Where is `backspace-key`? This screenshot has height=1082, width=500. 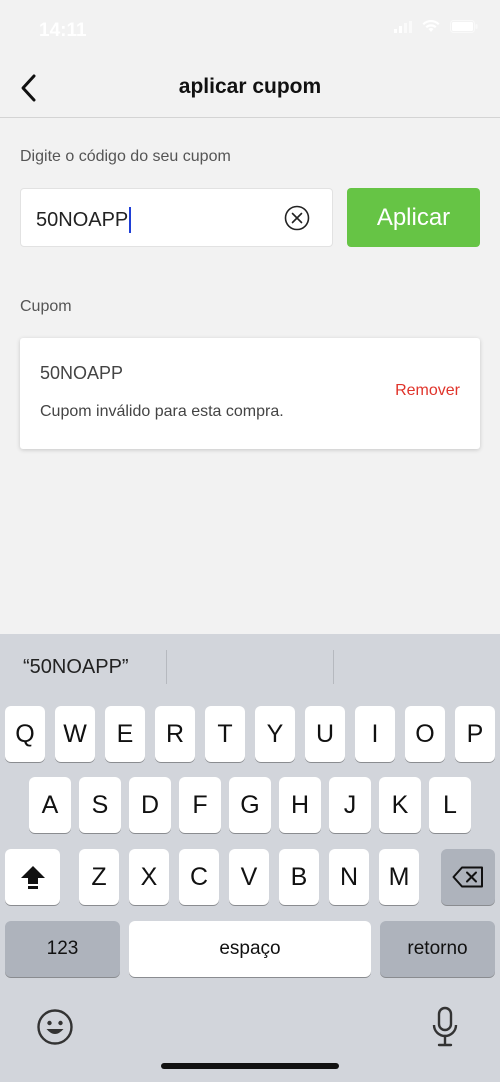 backspace-key is located at coordinates (468, 877).